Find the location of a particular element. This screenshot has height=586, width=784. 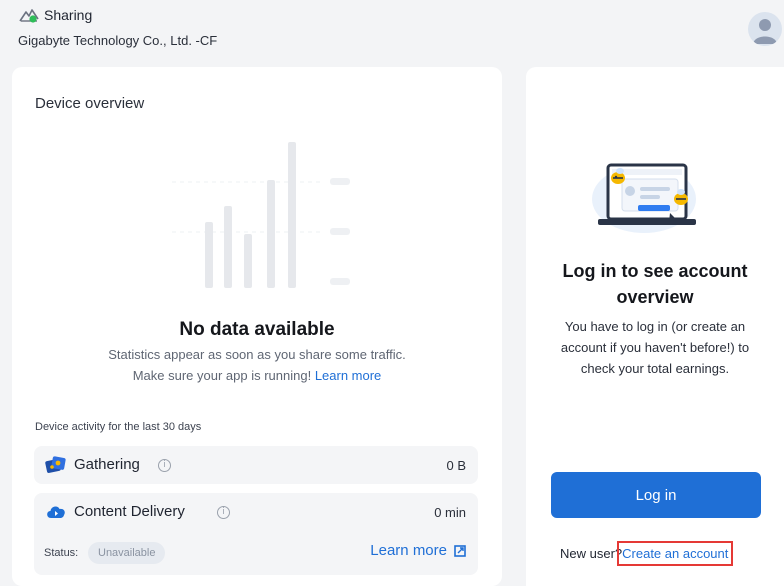

status-text: Sharing is located at coordinates (68, 15).